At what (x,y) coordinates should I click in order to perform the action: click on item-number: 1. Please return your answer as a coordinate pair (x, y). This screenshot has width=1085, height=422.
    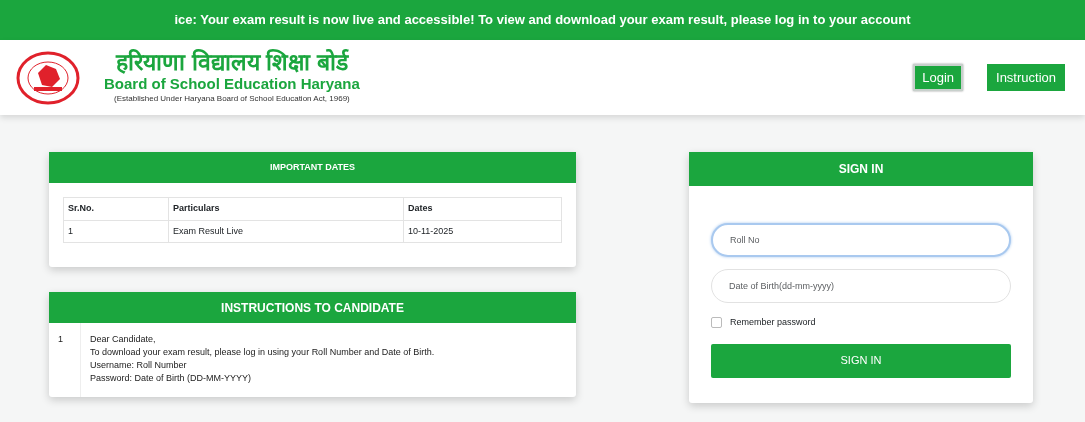
    Looking at the image, I should click on (60, 339).